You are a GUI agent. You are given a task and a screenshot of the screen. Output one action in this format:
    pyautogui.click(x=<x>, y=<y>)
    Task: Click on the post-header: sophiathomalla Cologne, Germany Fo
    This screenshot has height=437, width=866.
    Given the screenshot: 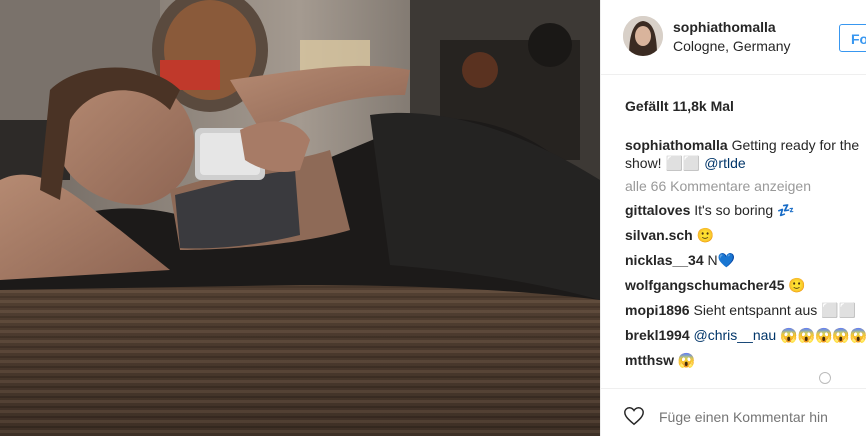 What is the action you would take?
    pyautogui.click(x=733, y=37)
    